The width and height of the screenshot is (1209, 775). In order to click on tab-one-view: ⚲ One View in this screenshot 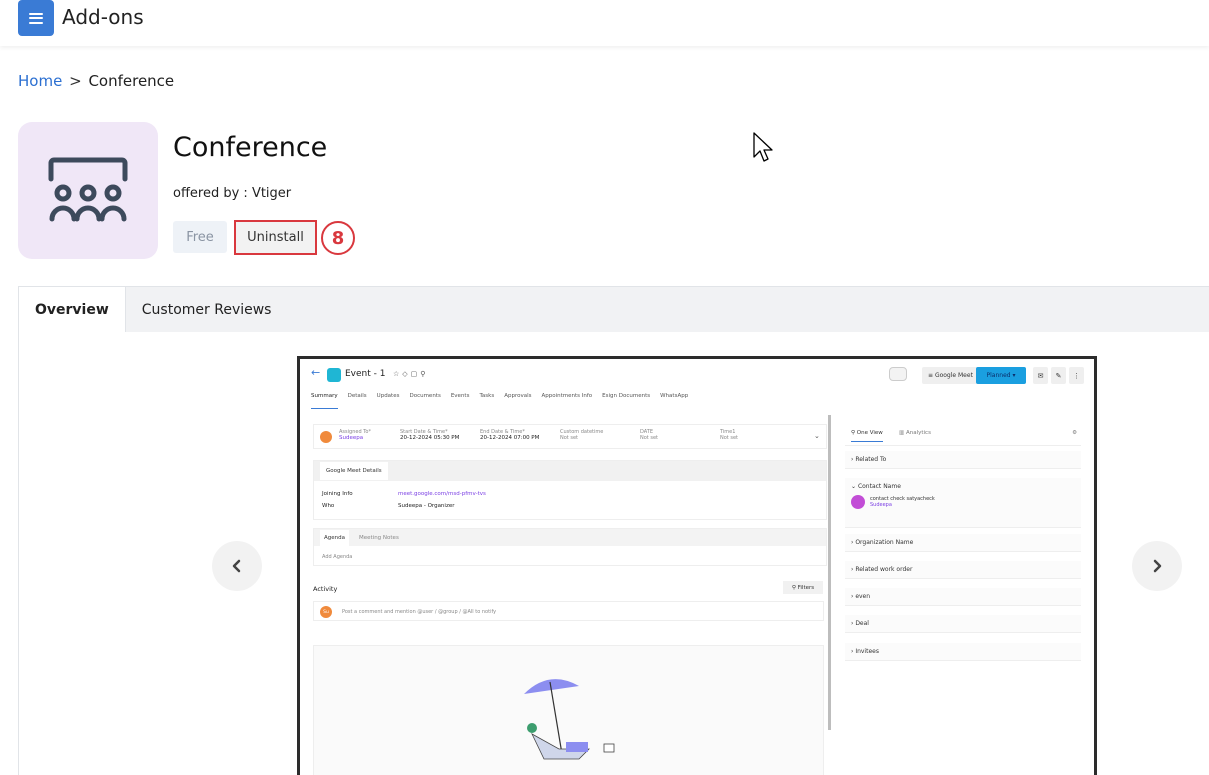, I will do `click(867, 436)`.